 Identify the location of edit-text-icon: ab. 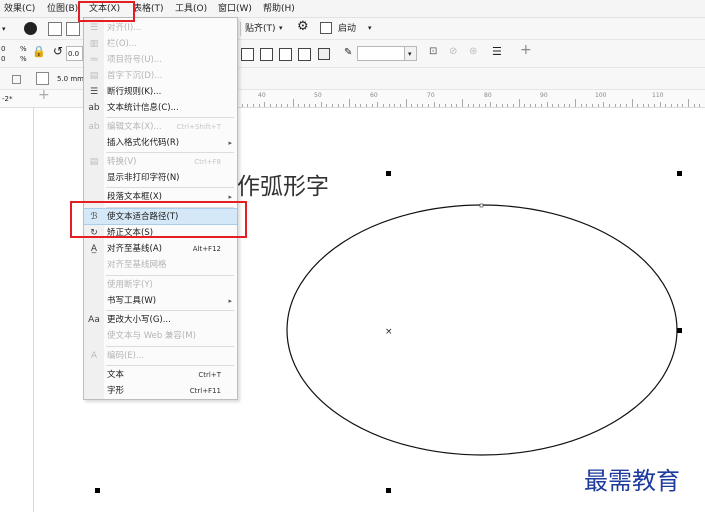
(94, 127).